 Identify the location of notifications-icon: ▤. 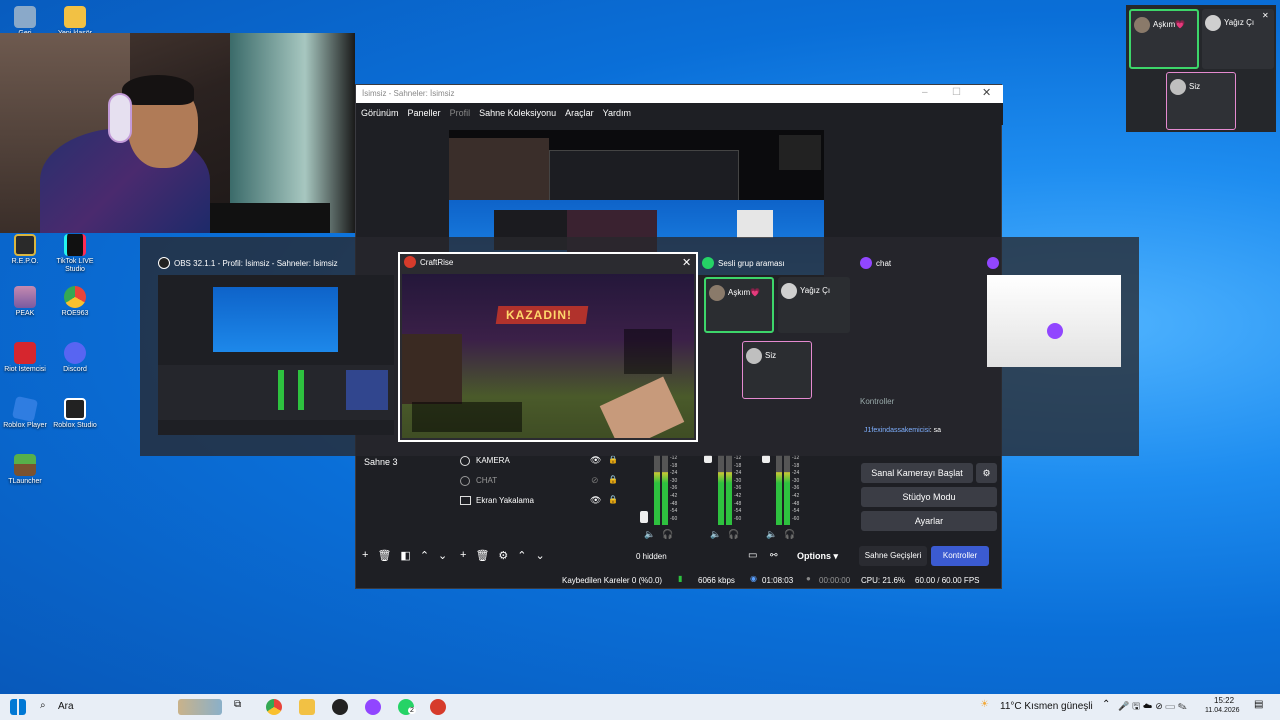
(1258, 704).